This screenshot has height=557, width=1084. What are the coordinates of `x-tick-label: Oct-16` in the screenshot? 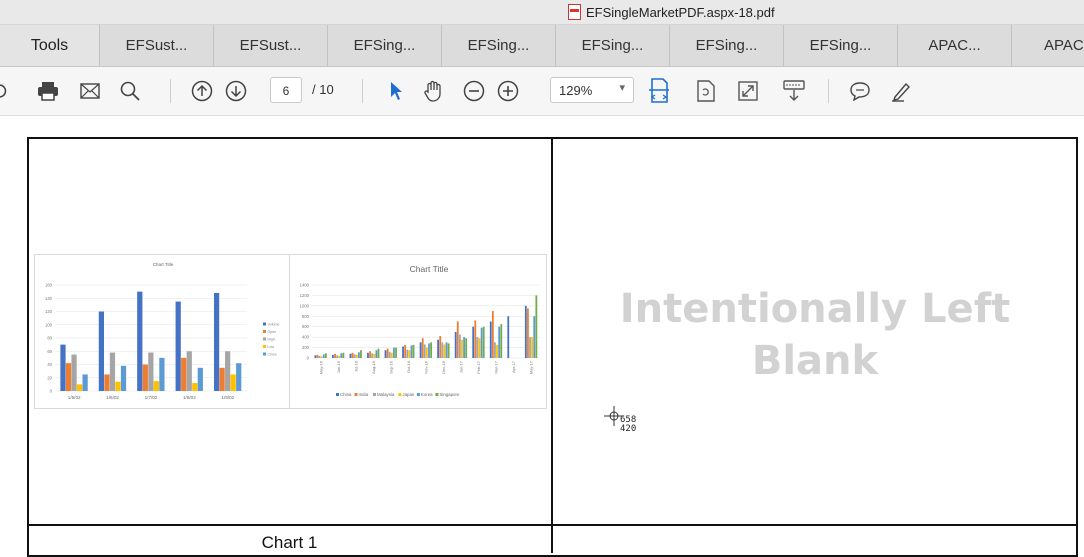 It's located at (408, 366).